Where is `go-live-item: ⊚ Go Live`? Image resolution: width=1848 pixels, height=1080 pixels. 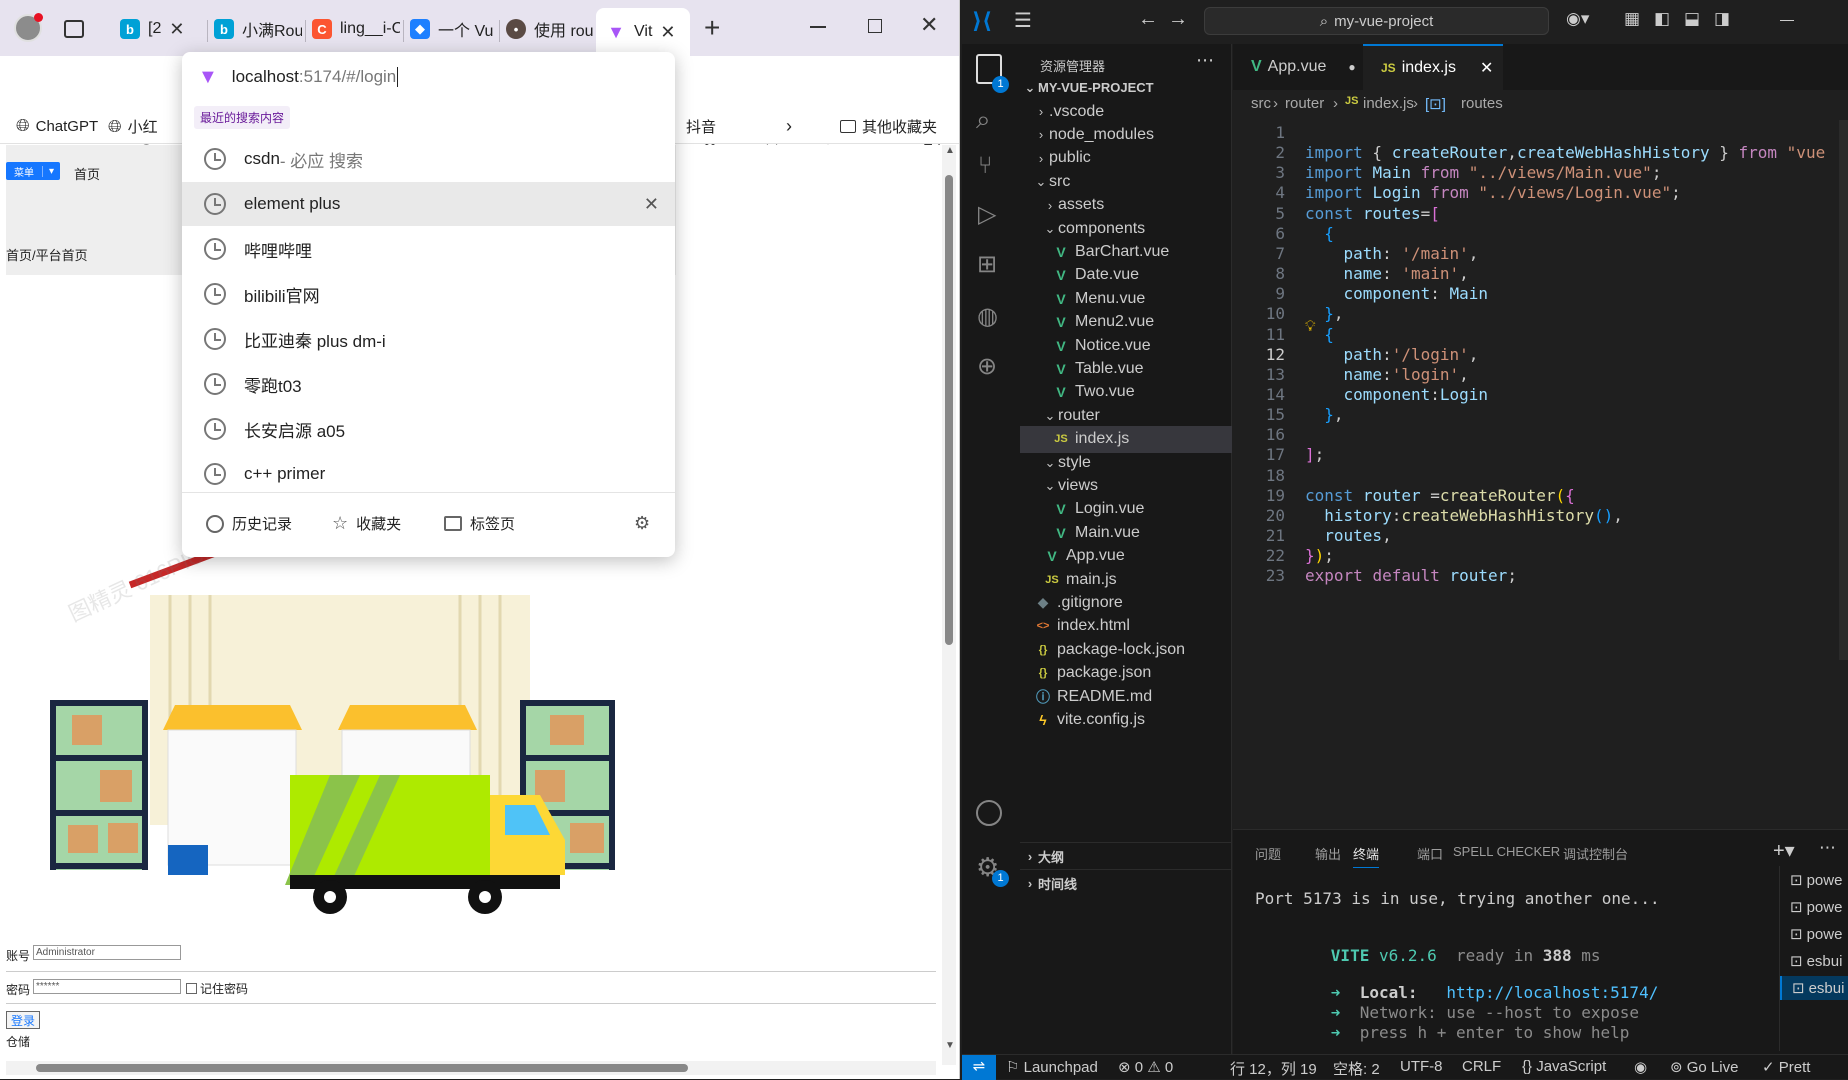
go-live-item: ⊚ Go Live is located at coordinates (1704, 1067).